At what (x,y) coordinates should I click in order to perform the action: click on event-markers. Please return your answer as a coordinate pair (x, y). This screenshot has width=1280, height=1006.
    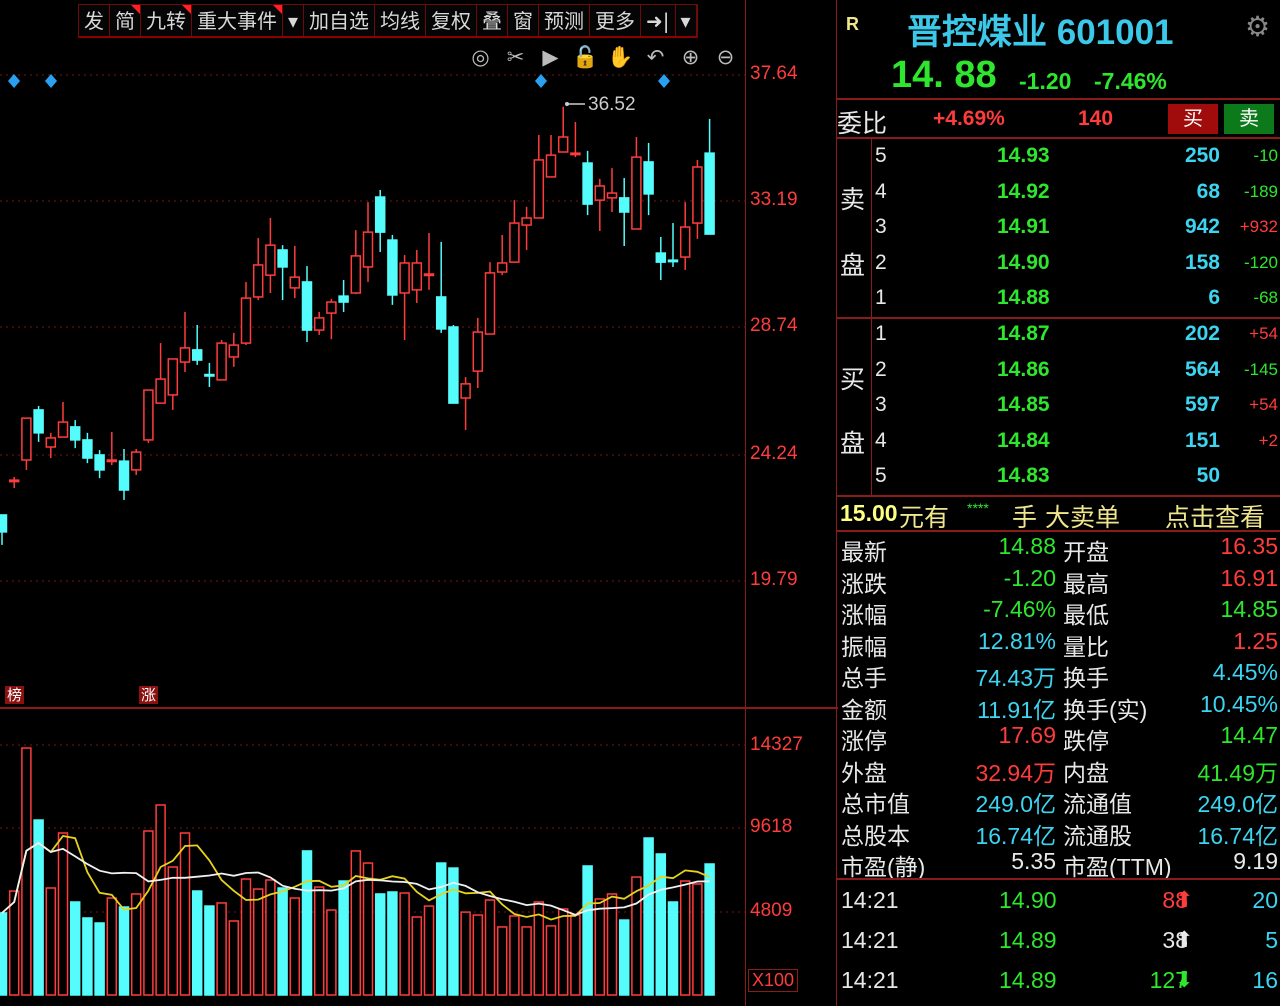
    Looking at the image, I should click on (339, 81).